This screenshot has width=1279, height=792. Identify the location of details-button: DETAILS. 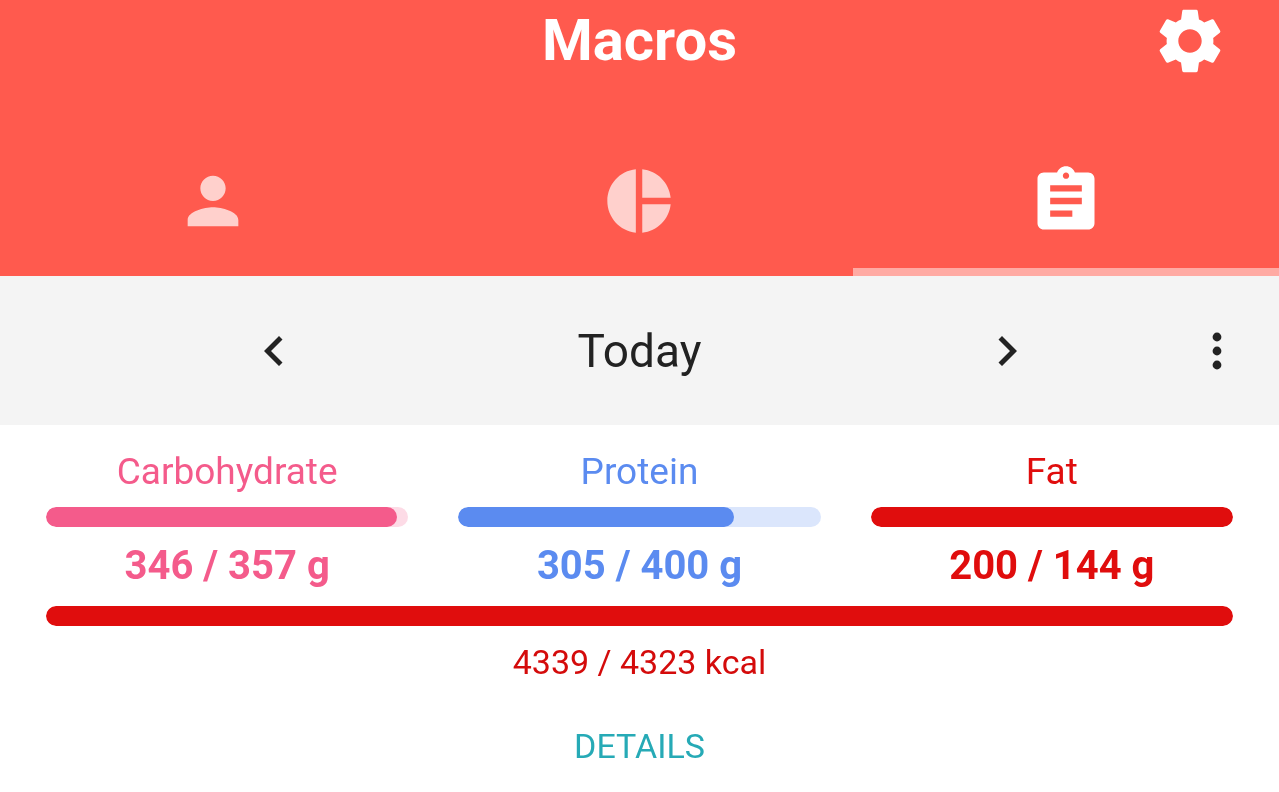
(639, 746).